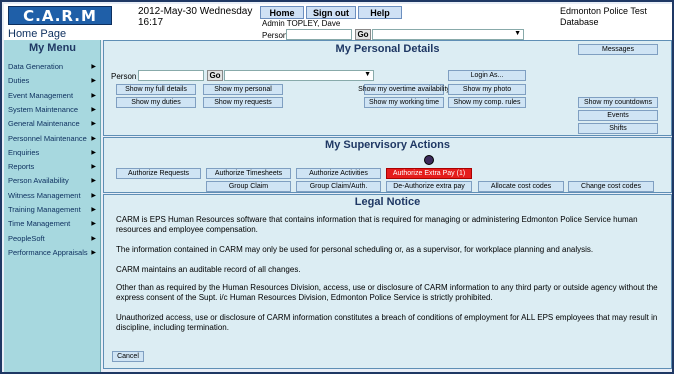  Describe the element at coordinates (301, 23) in the screenshot. I see `logged-in-user: Admin TOPLEY, Dave` at that location.